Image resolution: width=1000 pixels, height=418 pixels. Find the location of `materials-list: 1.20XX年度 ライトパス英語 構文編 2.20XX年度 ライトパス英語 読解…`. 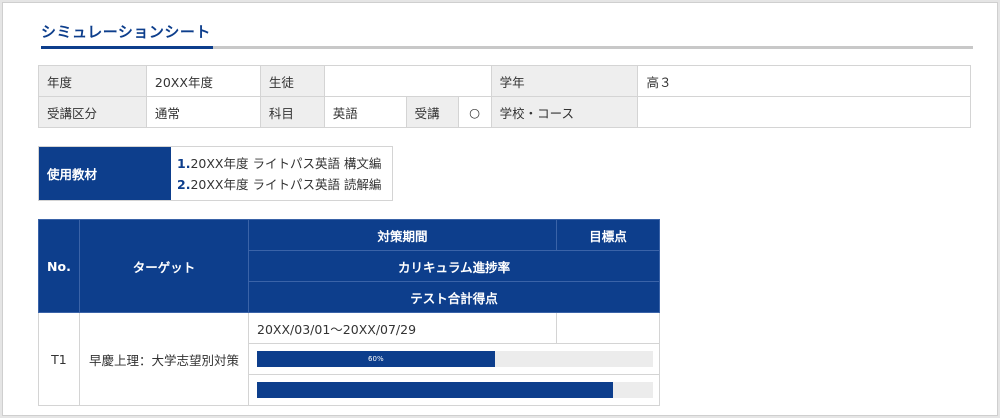

materials-list: 1.20XX年度 ライトパス英語 構文編 2.20XX年度 ライトパス英語 読解… is located at coordinates (276, 173).